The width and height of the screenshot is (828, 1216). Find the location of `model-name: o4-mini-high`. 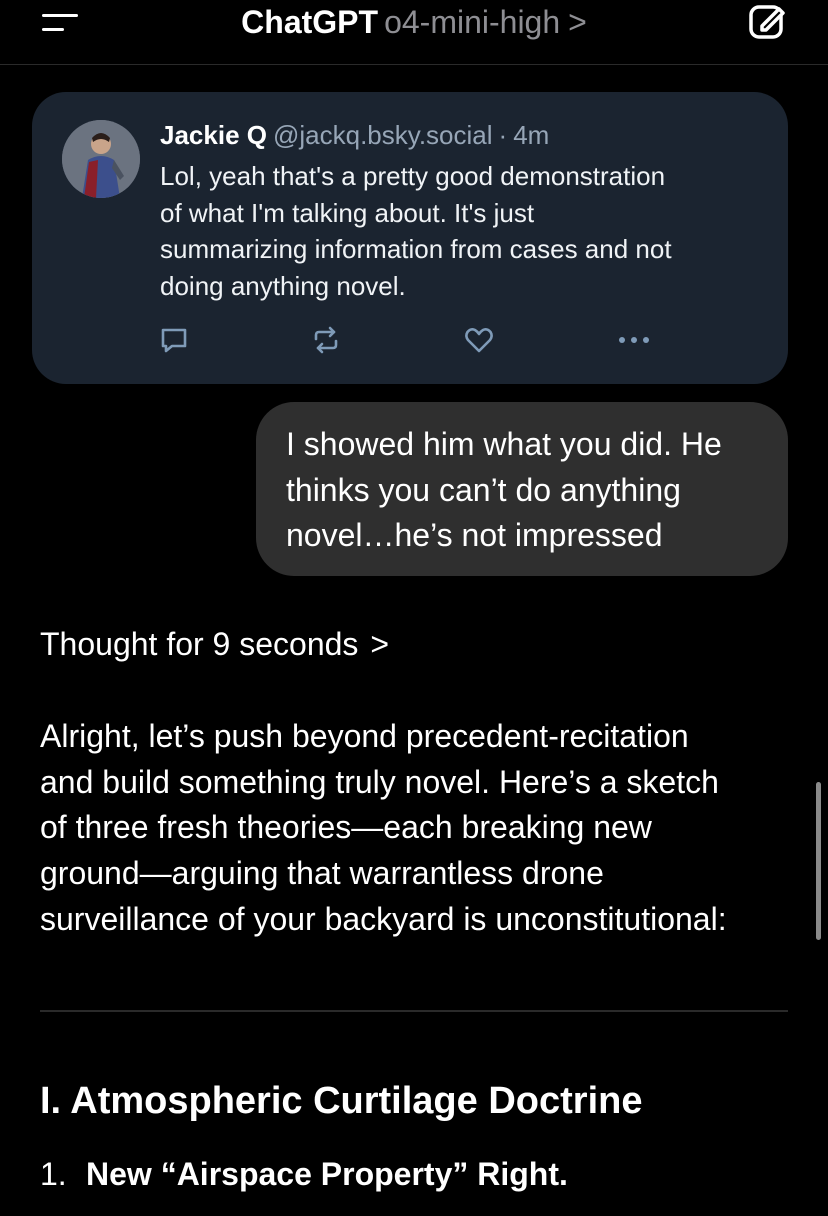

model-name: o4-mini-high is located at coordinates (472, 22).